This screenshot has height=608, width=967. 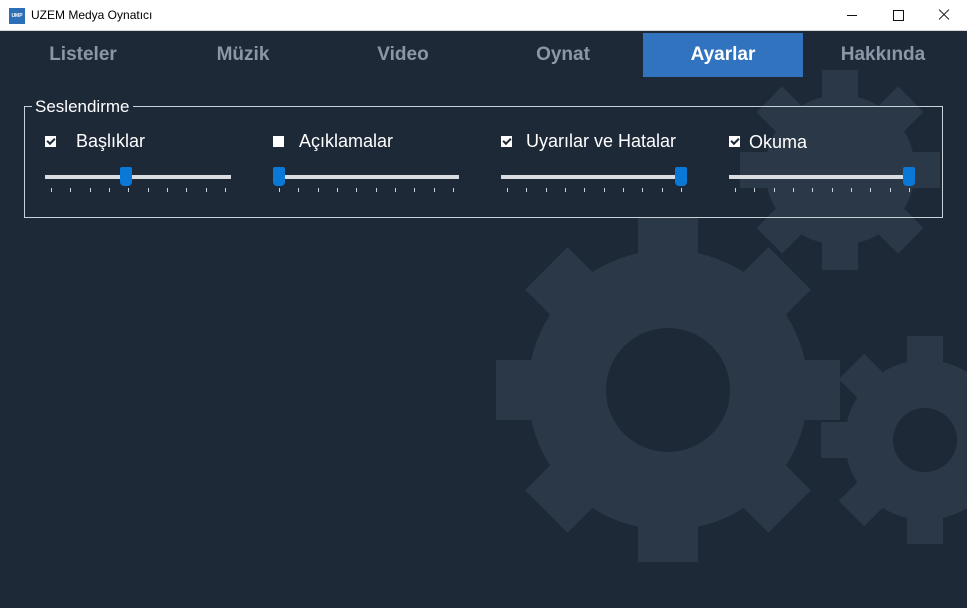 I want to click on narration-item: Uyarılar ve Hatalar, so click(x=596, y=165).